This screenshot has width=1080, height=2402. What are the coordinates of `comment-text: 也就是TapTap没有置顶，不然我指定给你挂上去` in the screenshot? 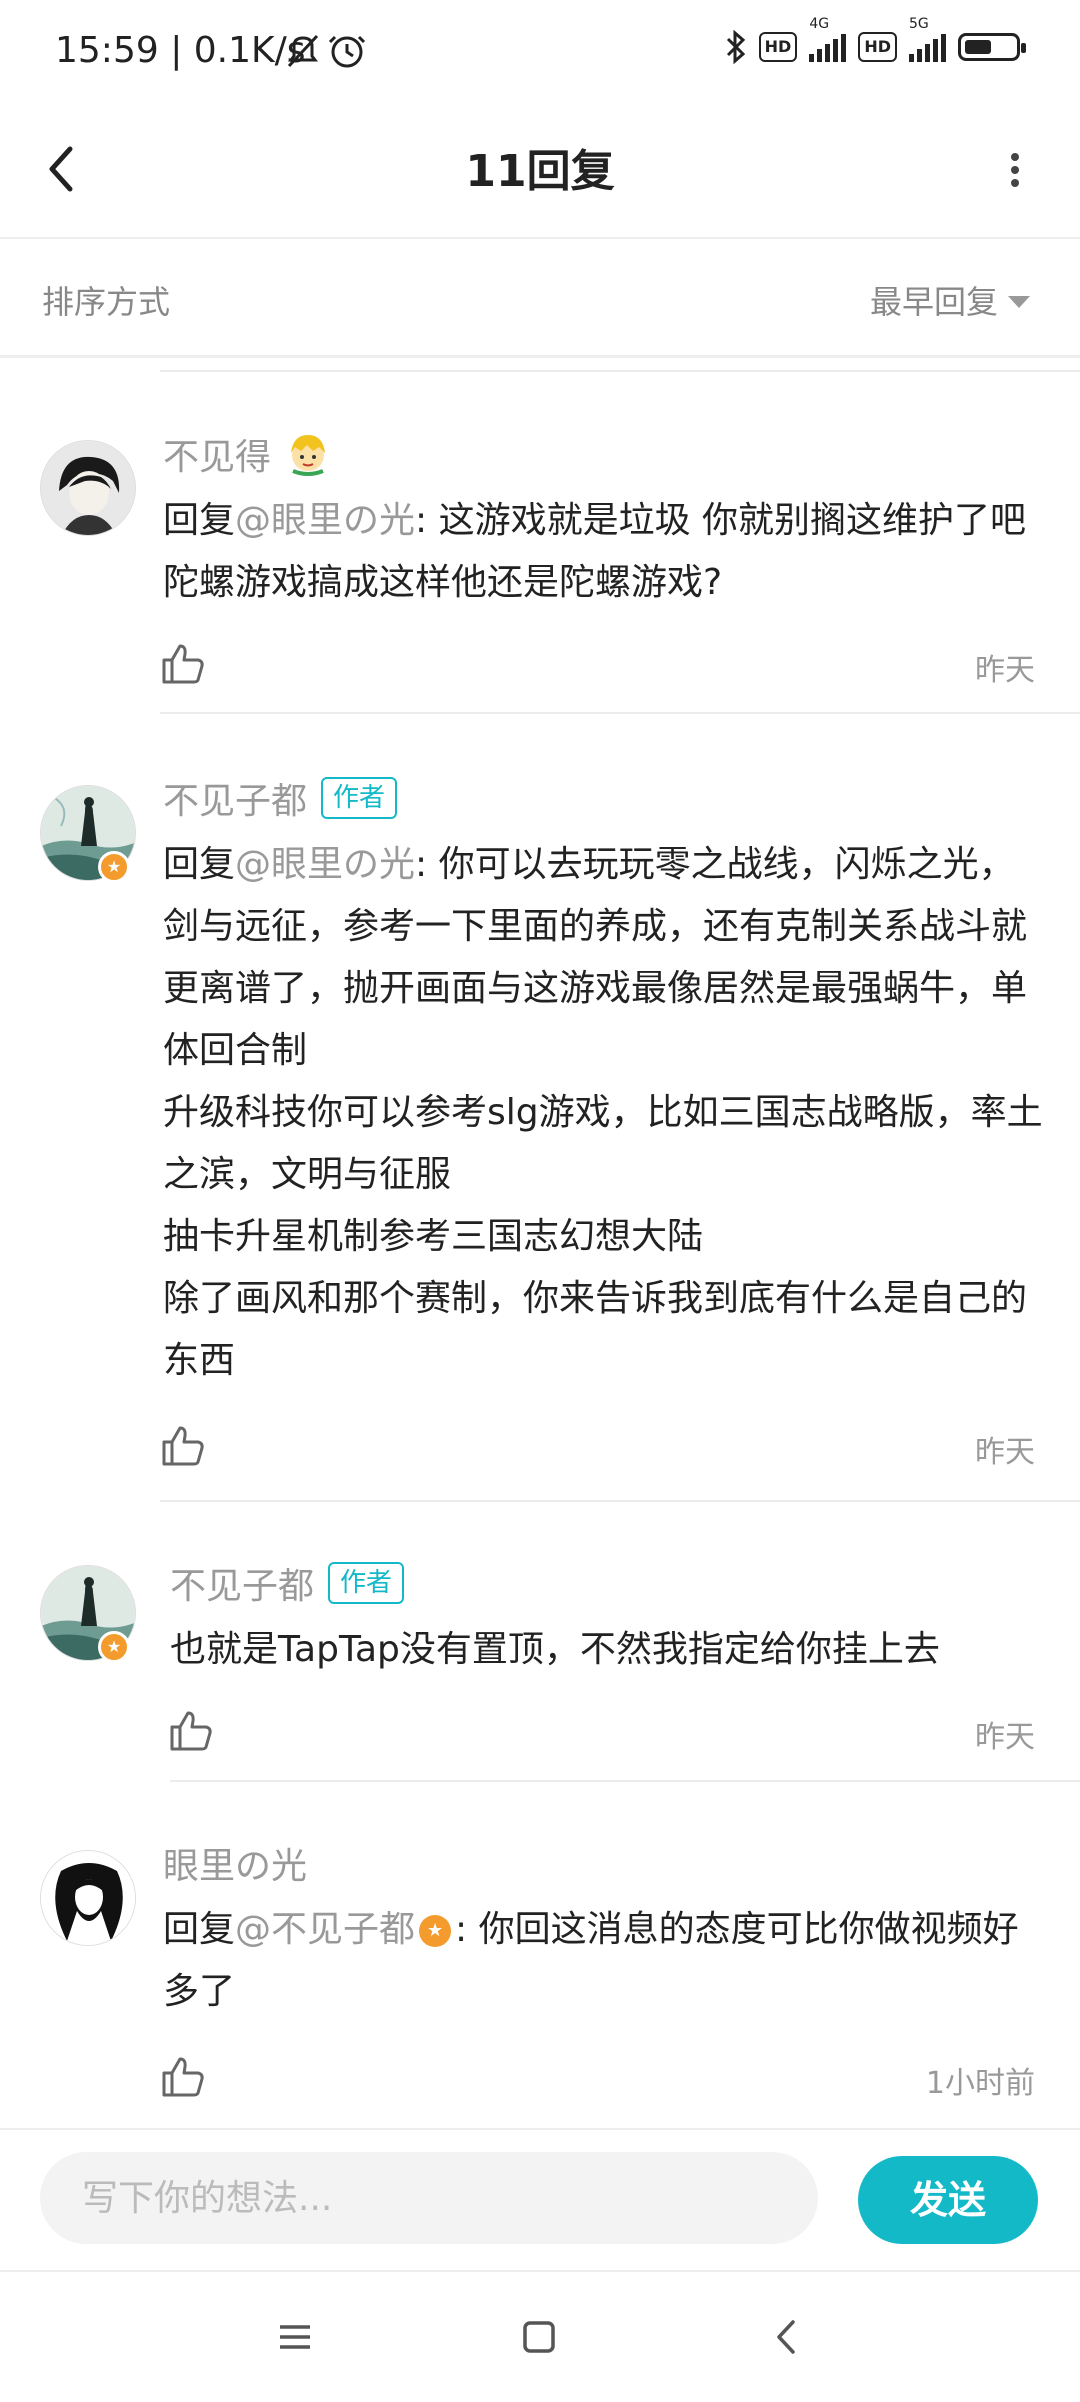 It's located at (555, 1649).